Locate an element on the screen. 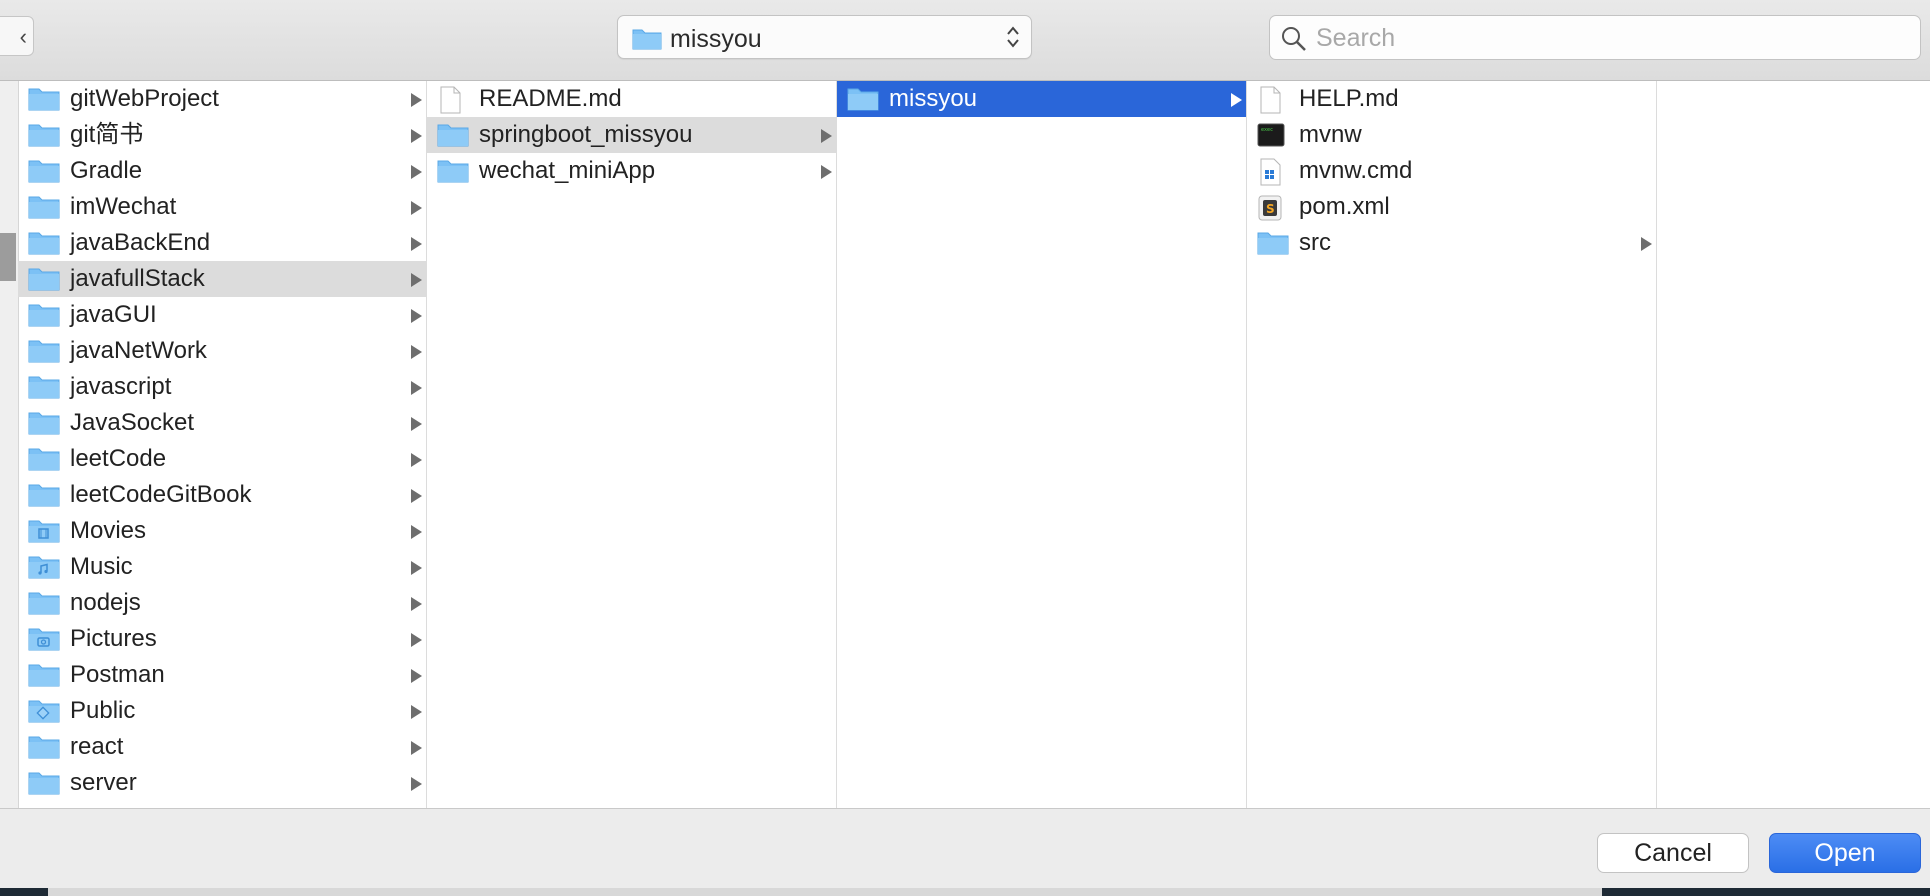 This screenshot has width=1930, height=896. browser-row: wechat_miniApp is located at coordinates (631, 171).